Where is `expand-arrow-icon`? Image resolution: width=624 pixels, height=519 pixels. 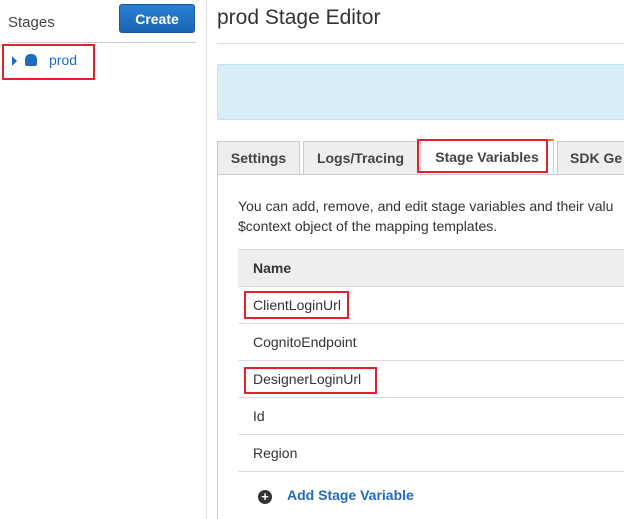
expand-arrow-icon is located at coordinates (14, 61).